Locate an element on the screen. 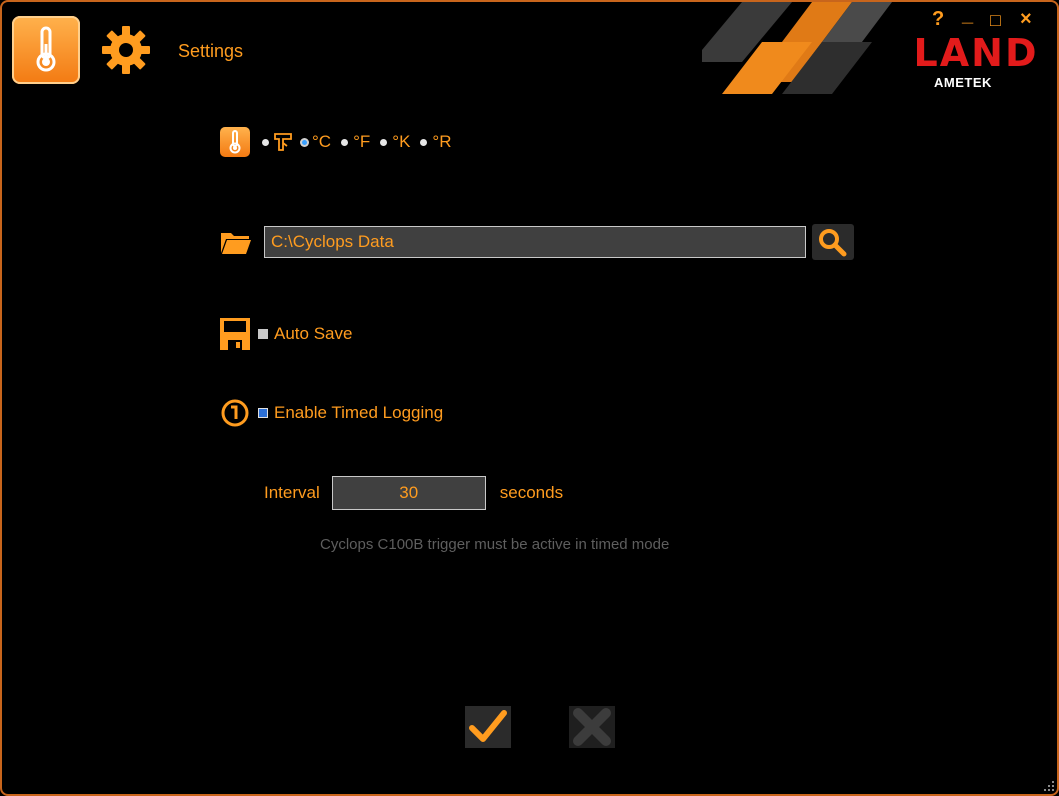 This screenshot has width=1059, height=796. auto-save-row: Auto Save is located at coordinates (286, 334).